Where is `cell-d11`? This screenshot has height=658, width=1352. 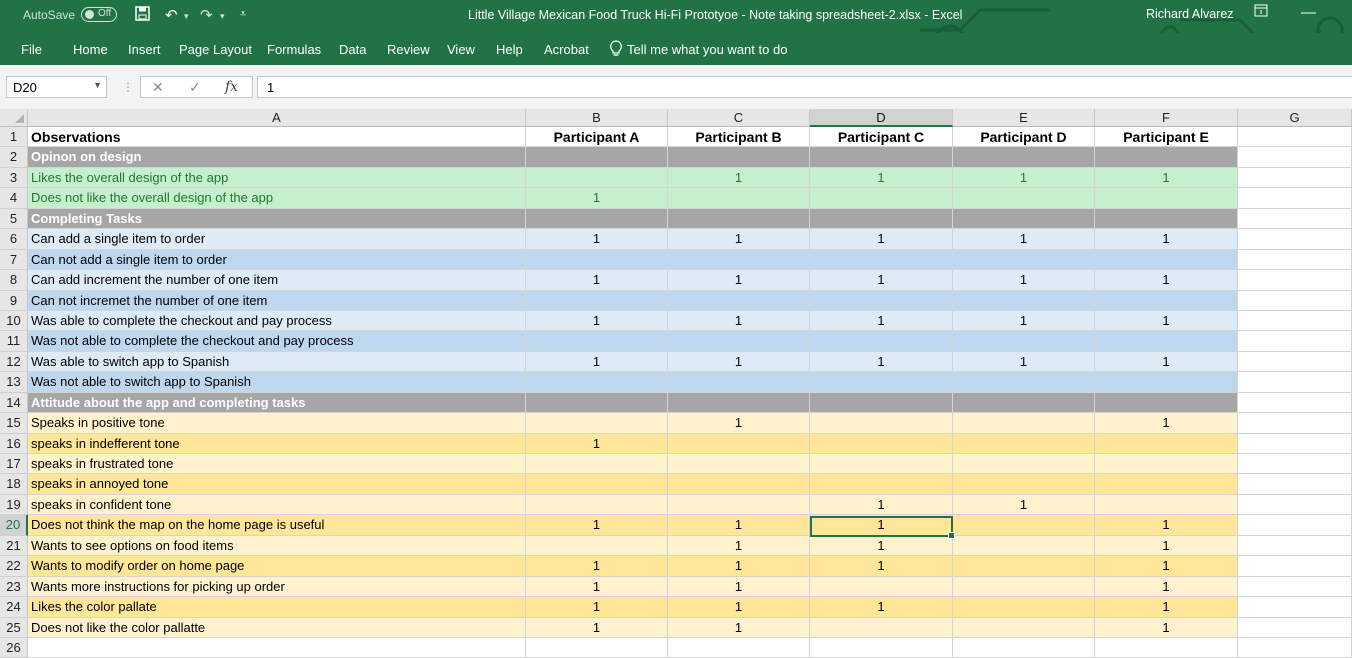 cell-d11 is located at coordinates (881, 341).